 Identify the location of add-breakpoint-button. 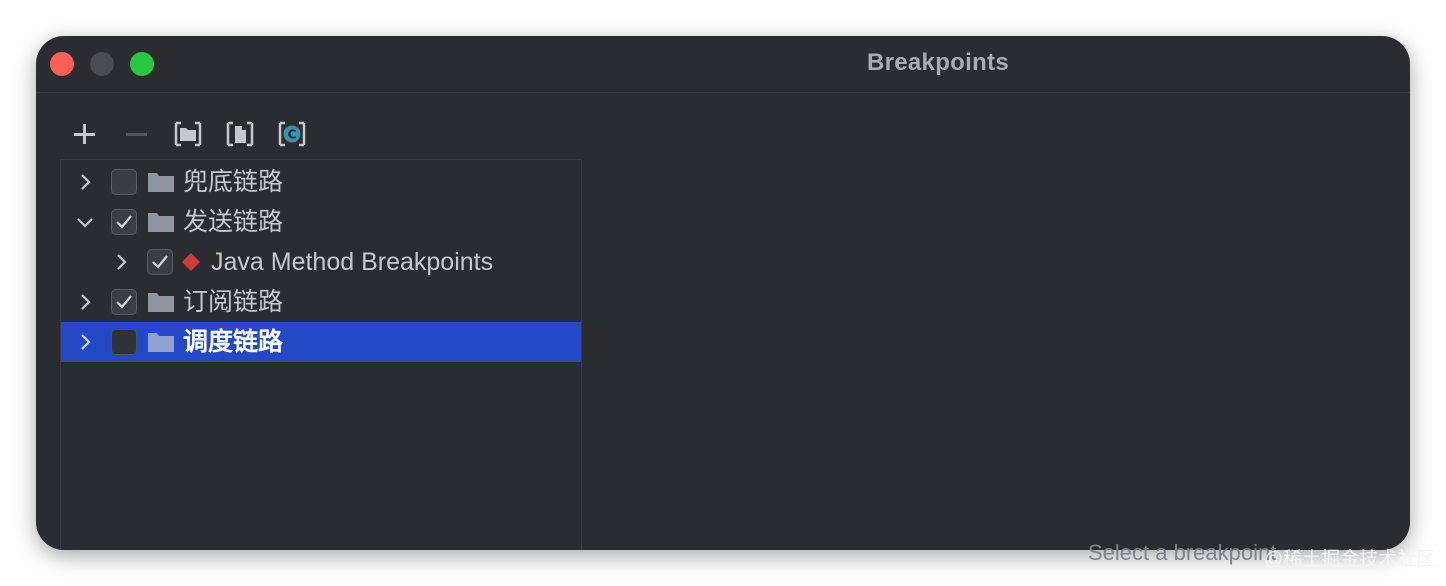
(84, 134).